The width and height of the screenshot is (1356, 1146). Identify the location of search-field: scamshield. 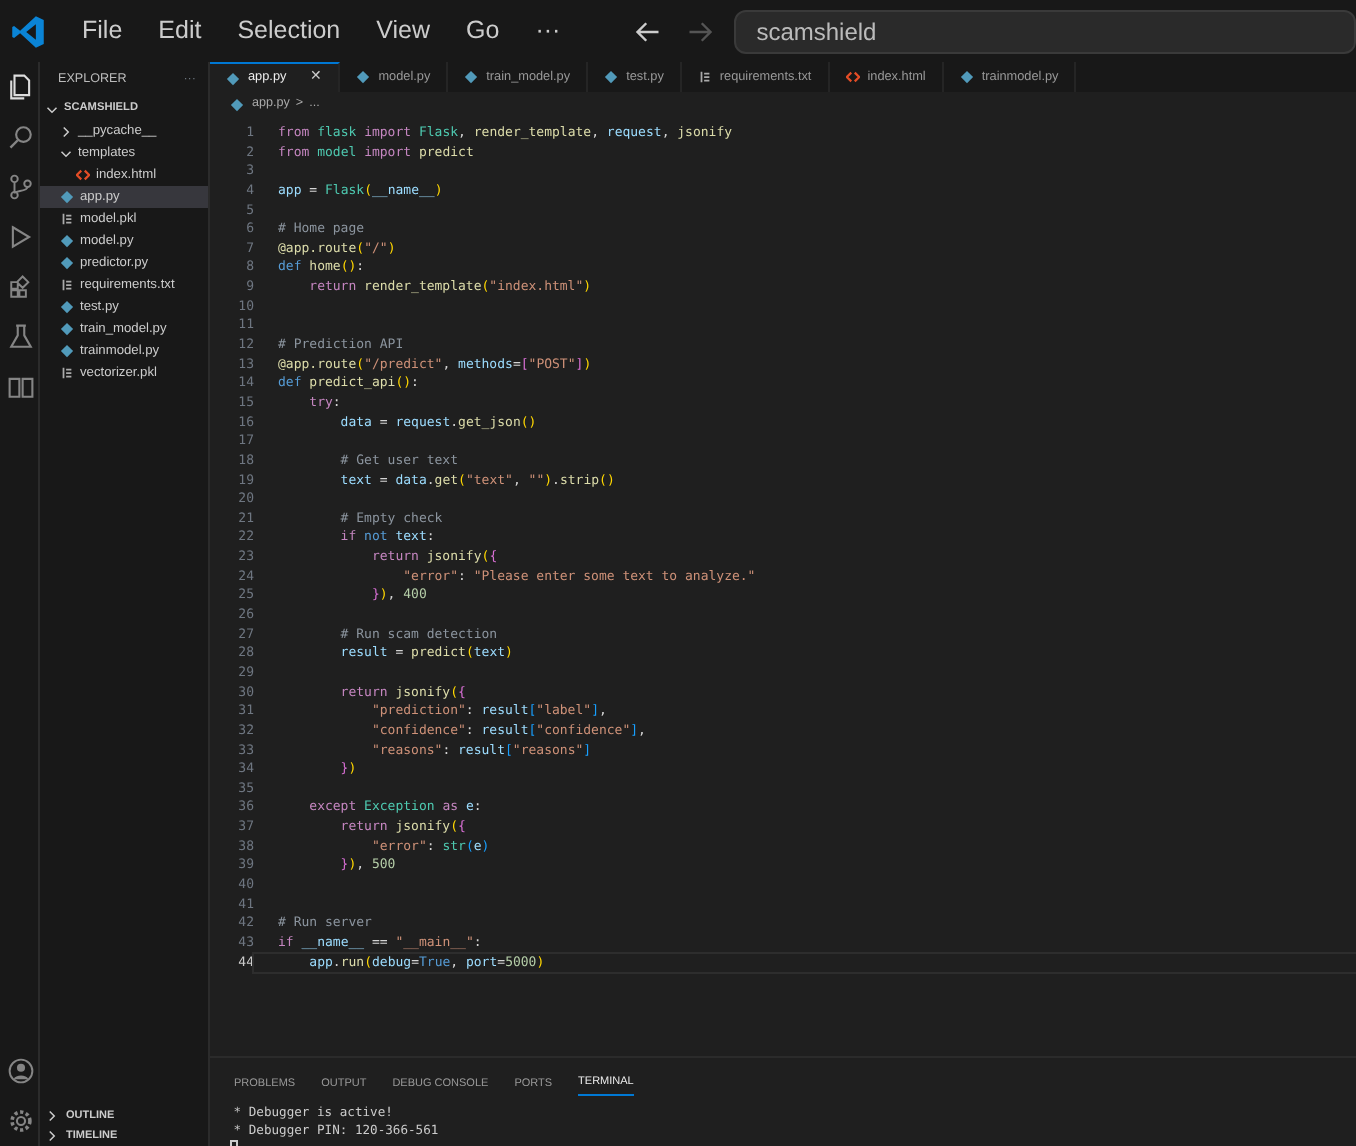
(1045, 31).